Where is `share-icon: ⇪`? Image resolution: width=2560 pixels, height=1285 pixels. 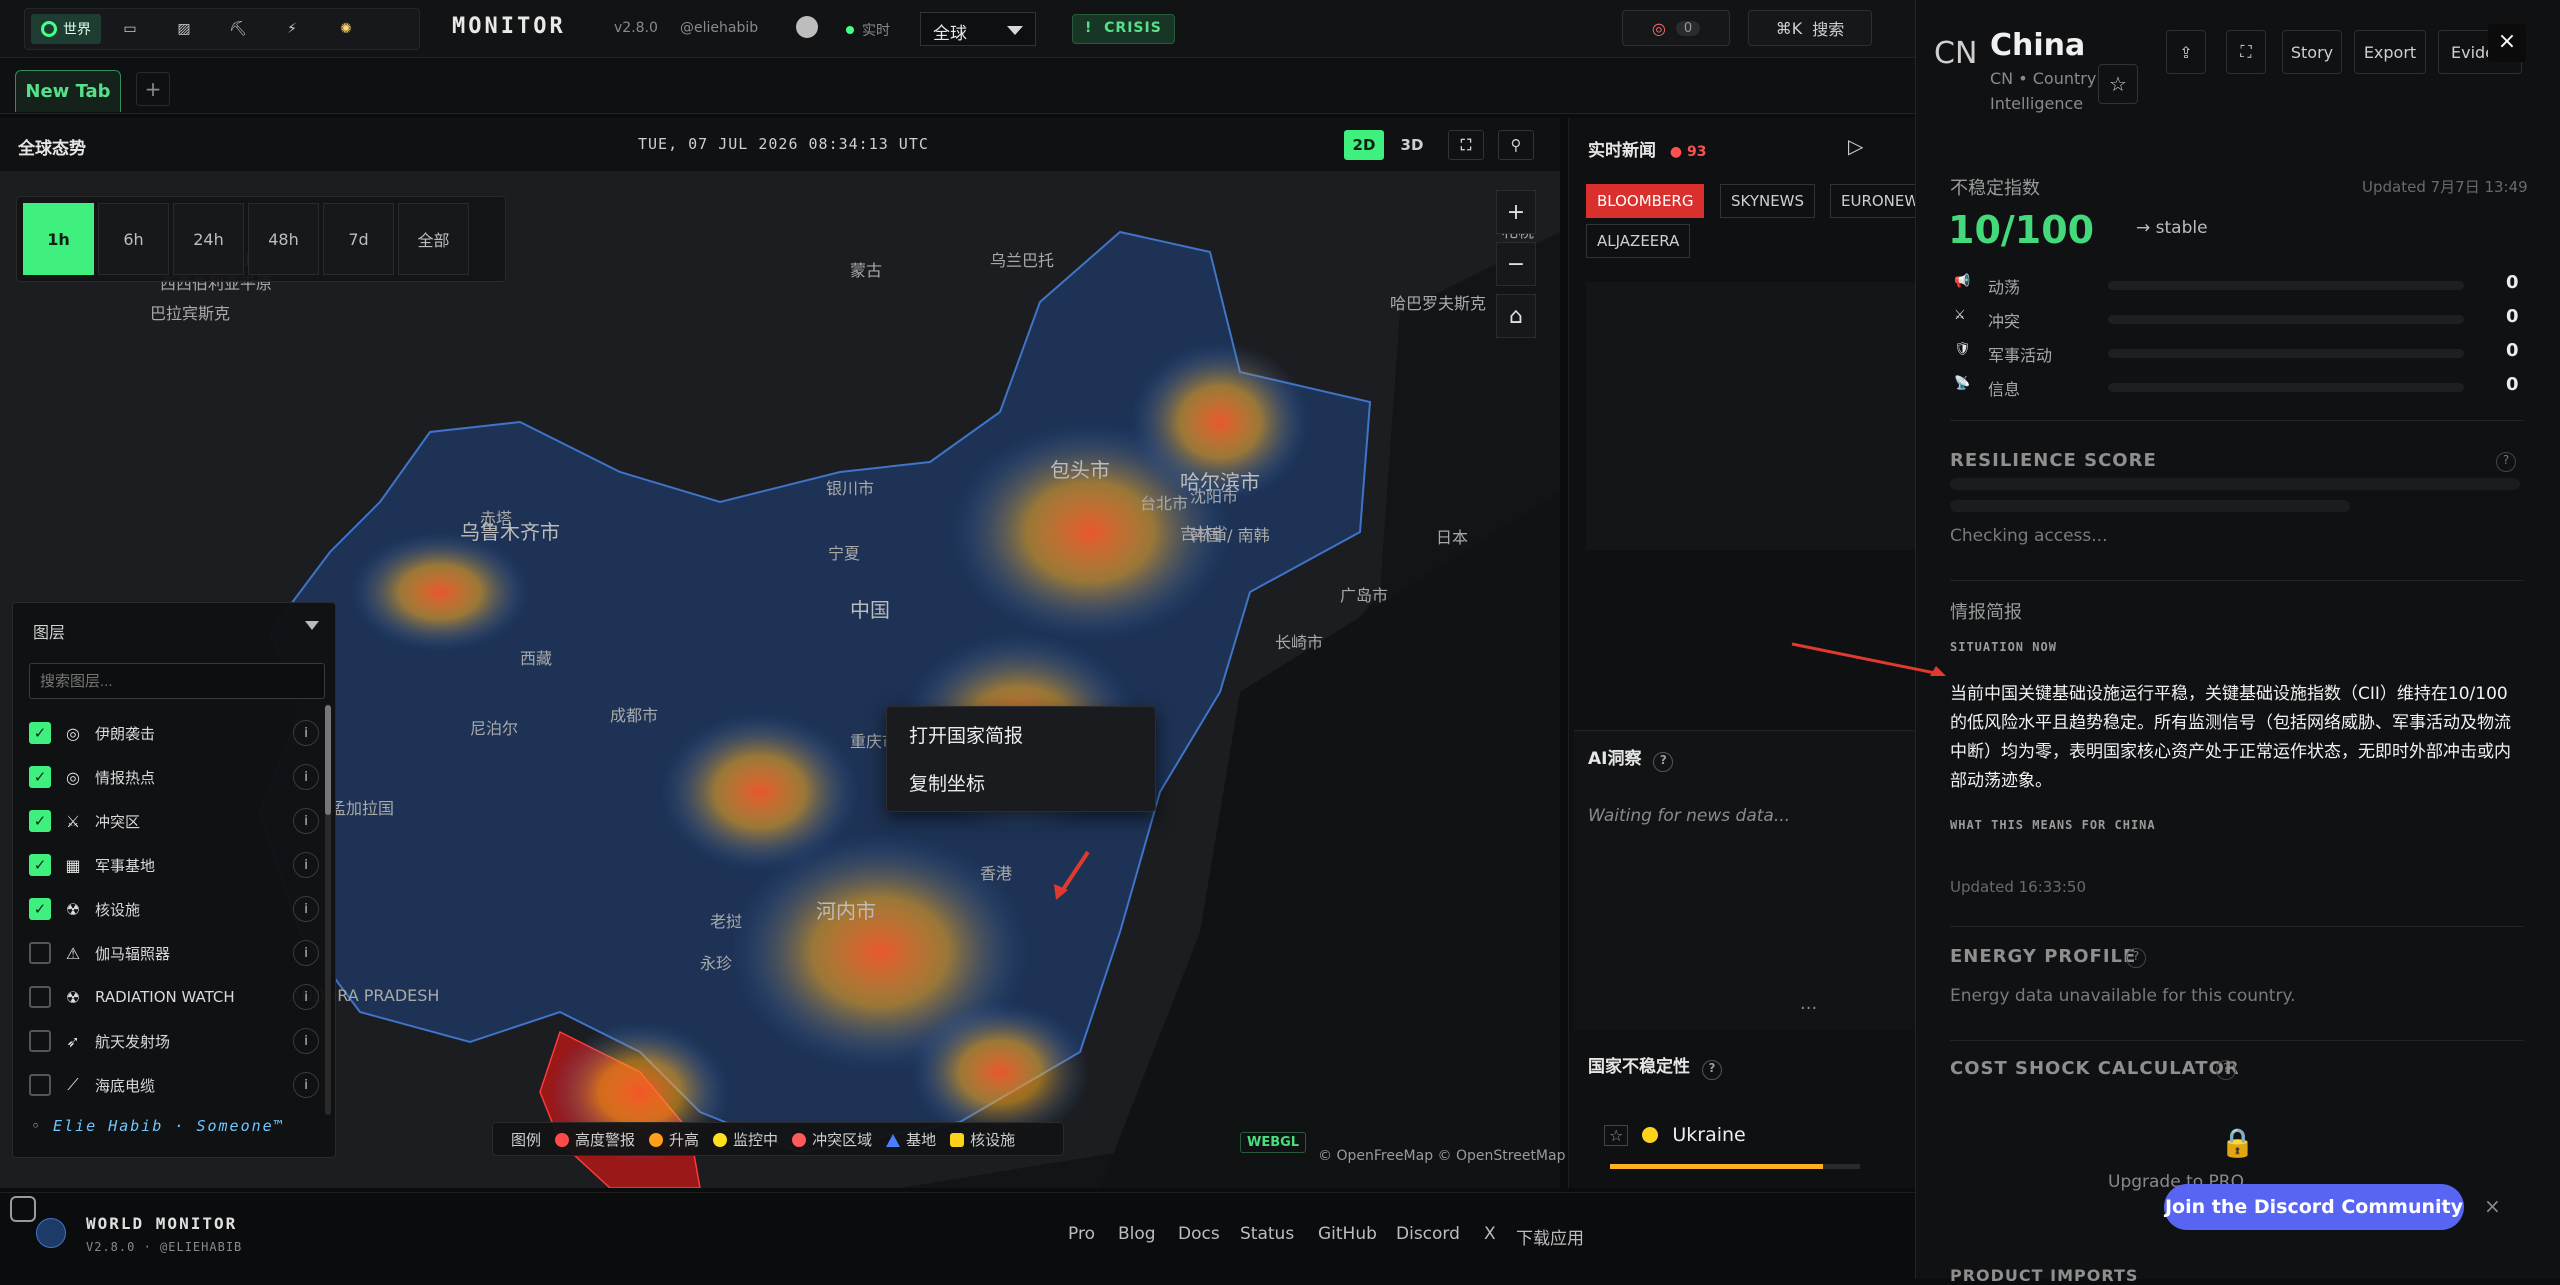
share-icon: ⇪ is located at coordinates (2186, 52).